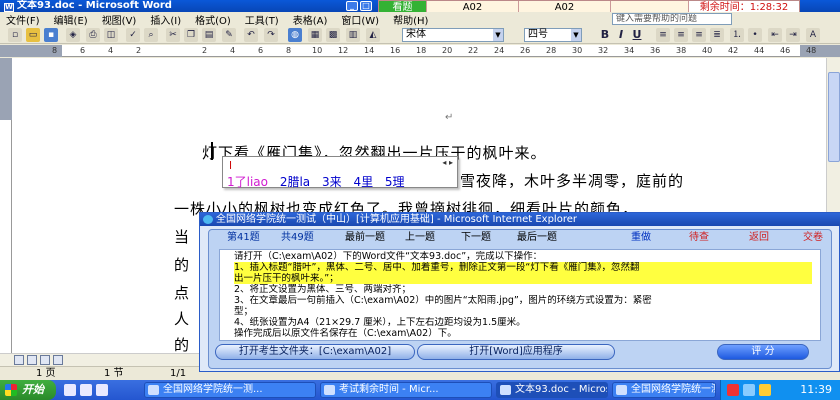 Image resolution: width=840 pixels, height=400 pixels. Describe the element at coordinates (15, 35) in the screenshot. I see `new-document-icon: ▫` at that location.